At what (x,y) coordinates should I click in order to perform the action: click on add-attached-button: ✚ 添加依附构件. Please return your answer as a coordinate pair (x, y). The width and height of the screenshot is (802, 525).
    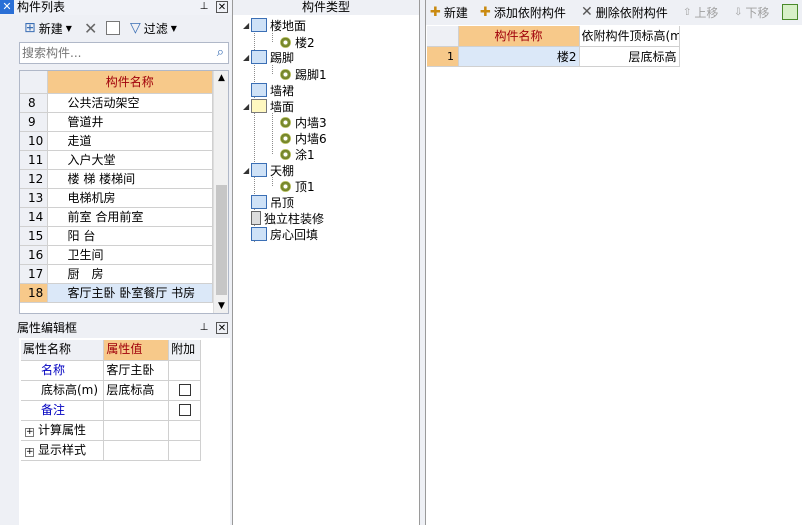
    Looking at the image, I should click on (523, 12).